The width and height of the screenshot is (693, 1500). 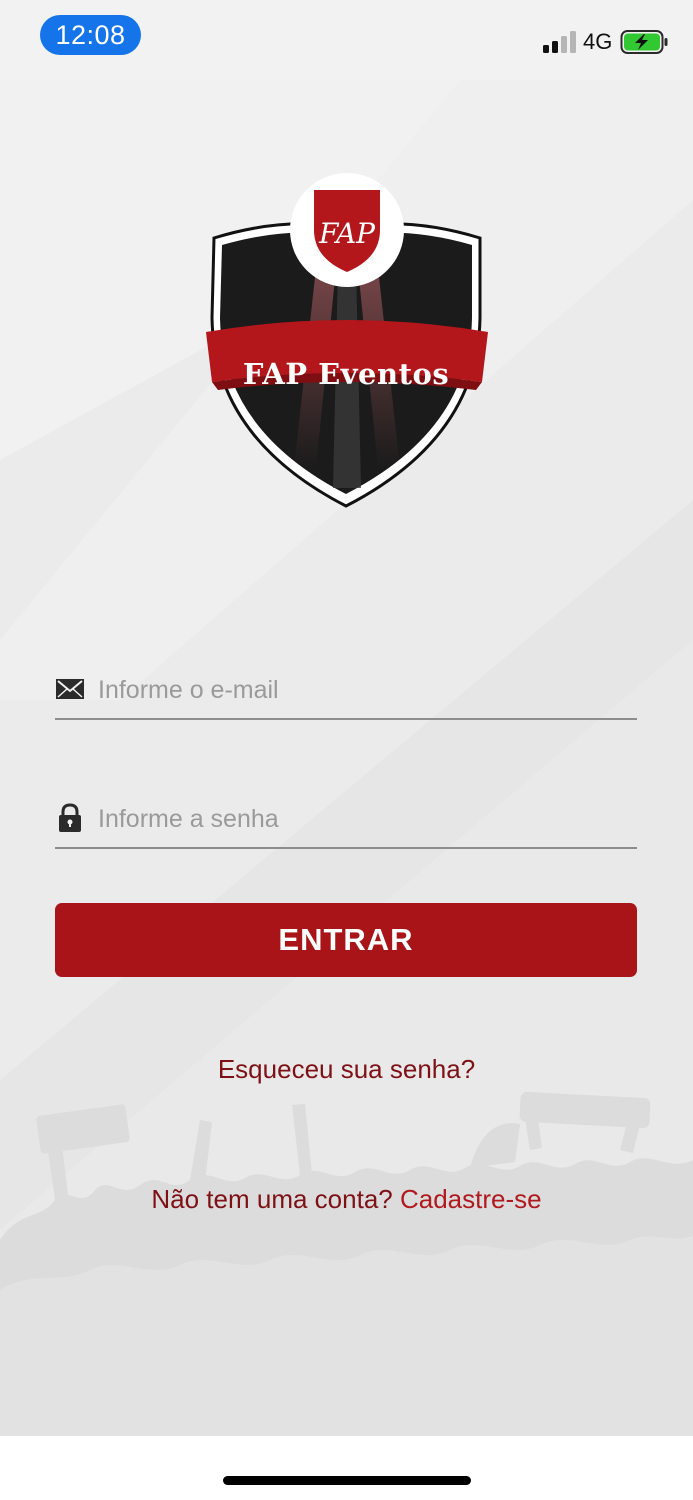 What do you see at coordinates (70, 689) in the screenshot?
I see `envelope-icon` at bounding box center [70, 689].